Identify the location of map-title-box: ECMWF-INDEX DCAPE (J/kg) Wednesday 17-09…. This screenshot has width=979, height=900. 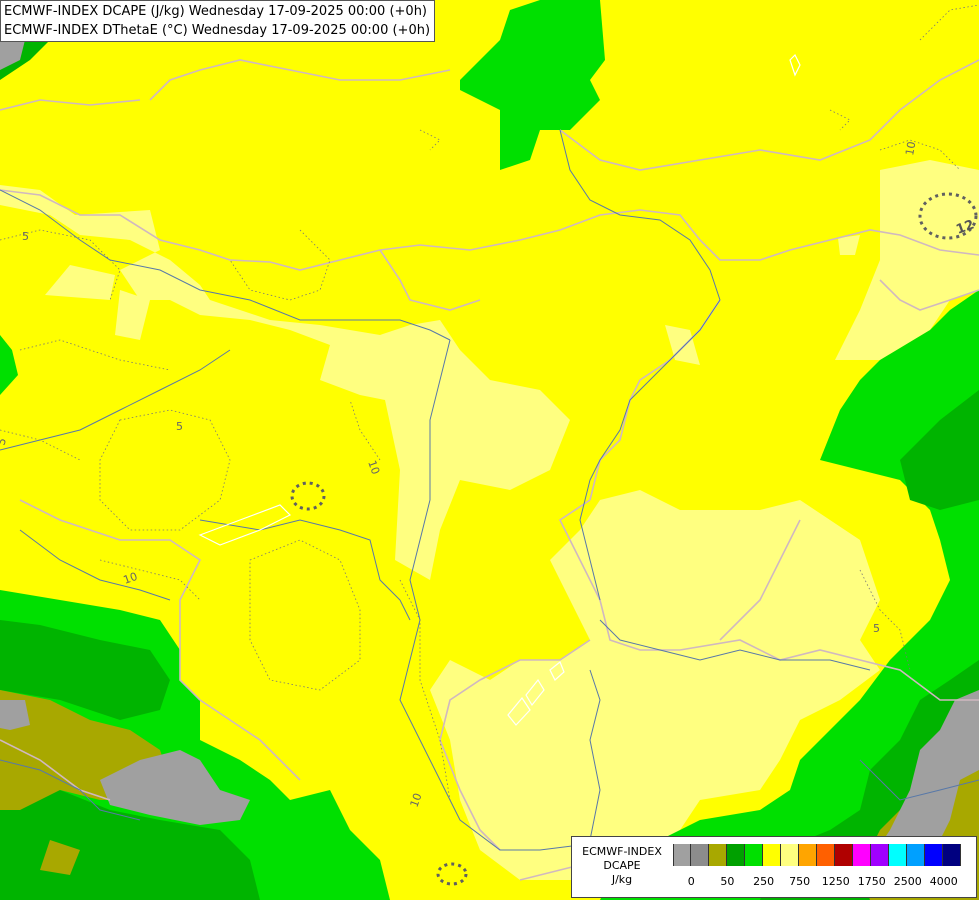
(218, 21).